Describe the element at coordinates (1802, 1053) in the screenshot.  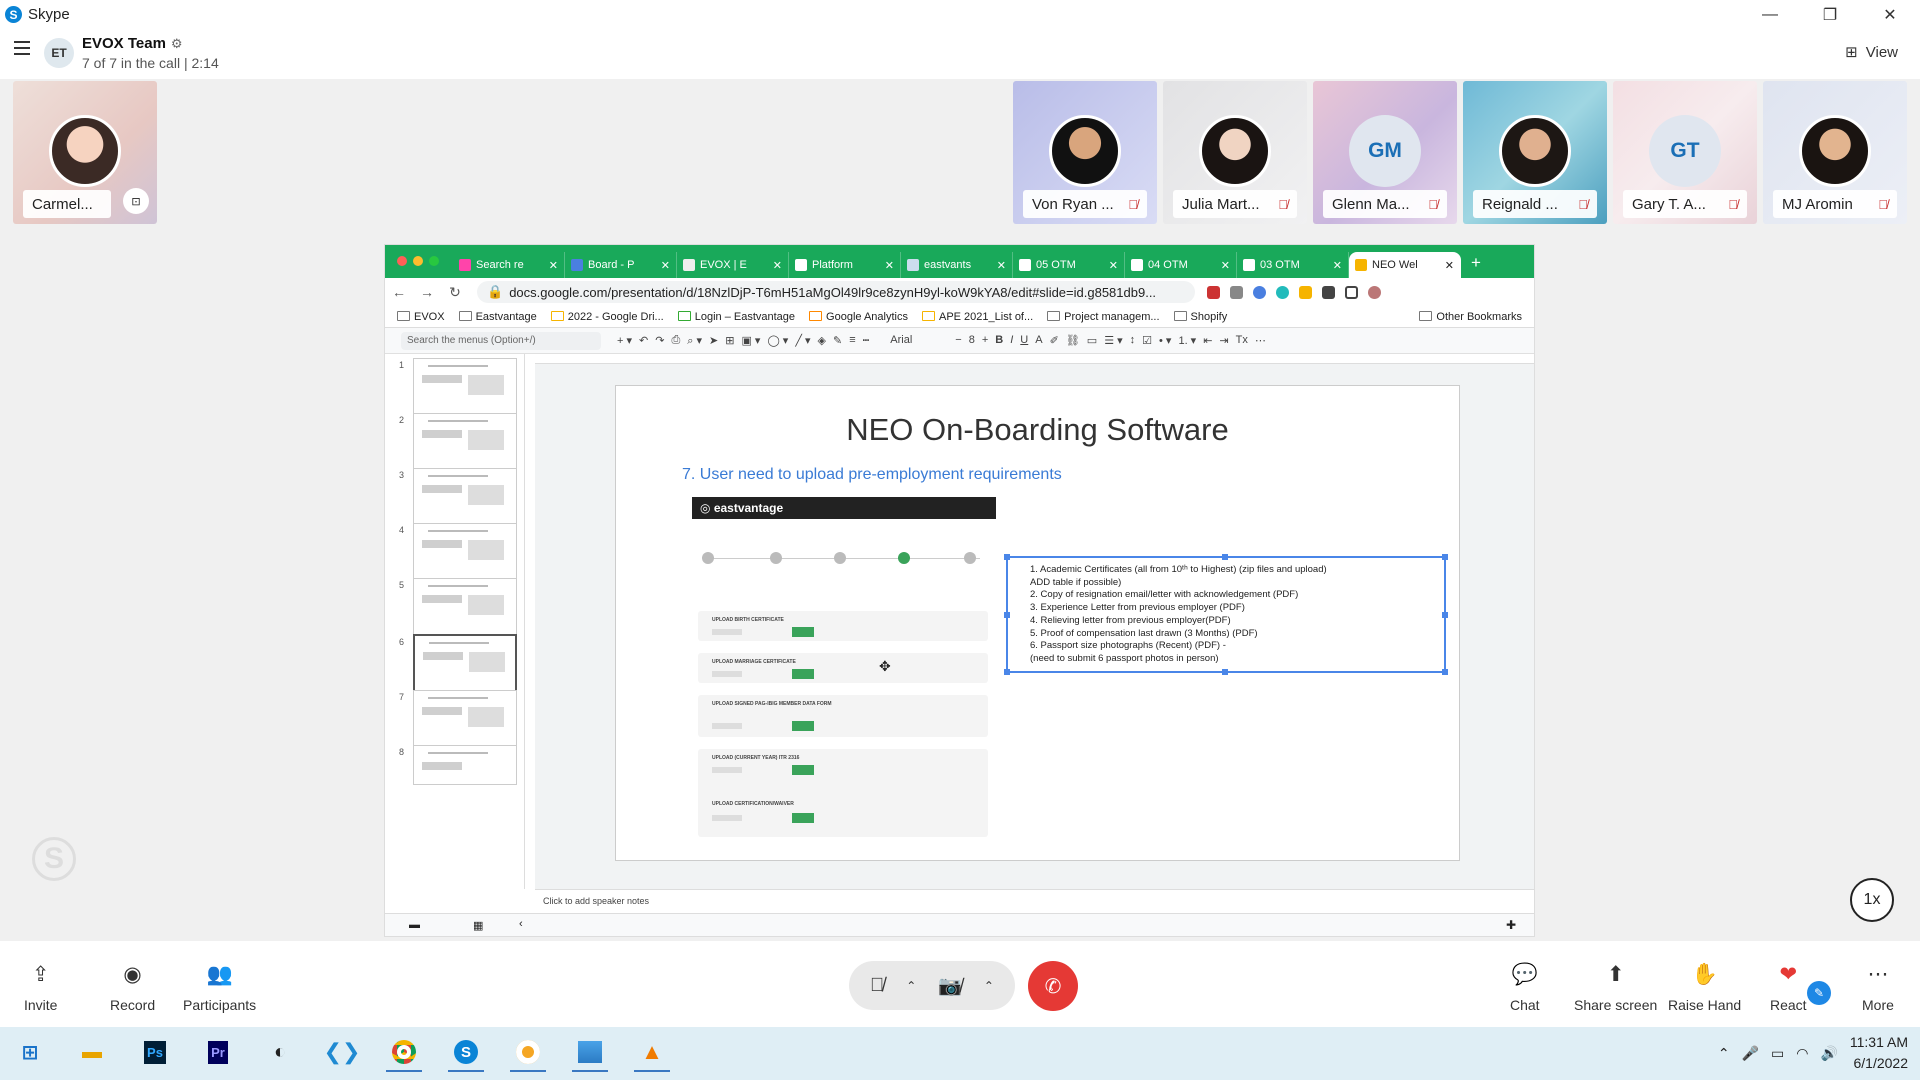
I see `wifi-icon: ◠` at that location.